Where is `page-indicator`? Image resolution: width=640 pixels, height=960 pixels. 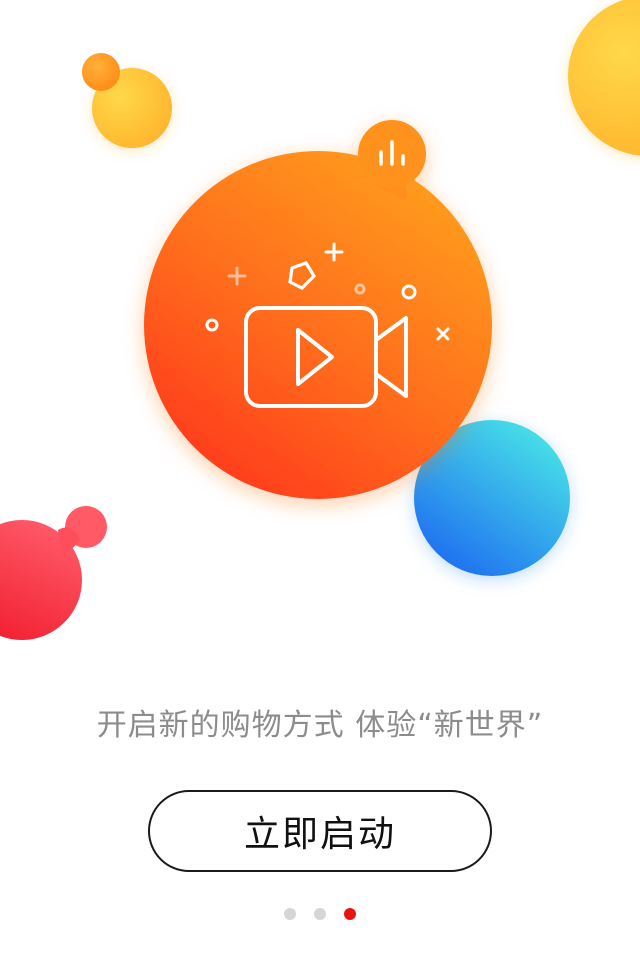 page-indicator is located at coordinates (320, 914).